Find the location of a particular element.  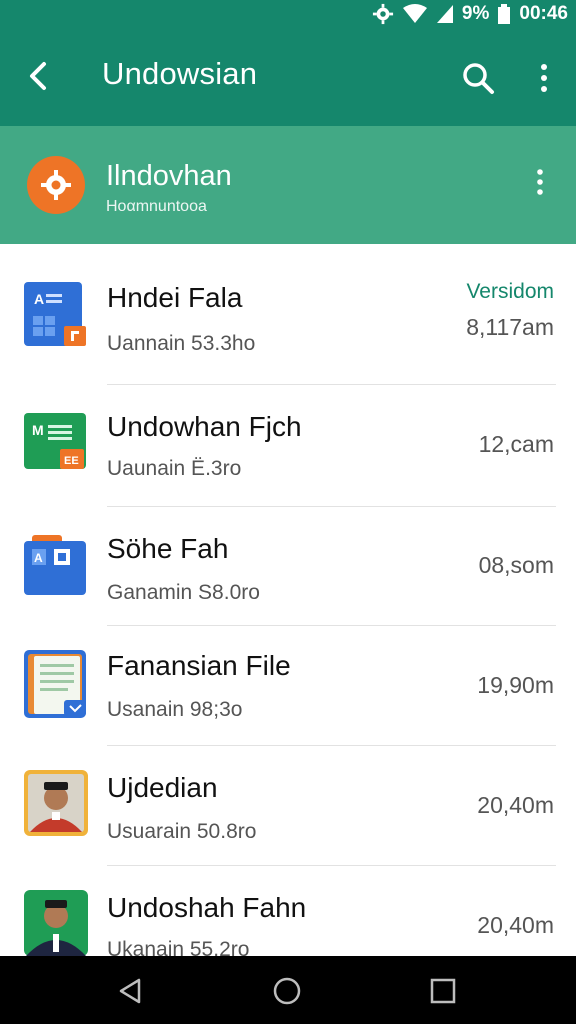

list-item: Fanansian File Usanain 98;3o 19,90m is located at coordinates (288, 686).